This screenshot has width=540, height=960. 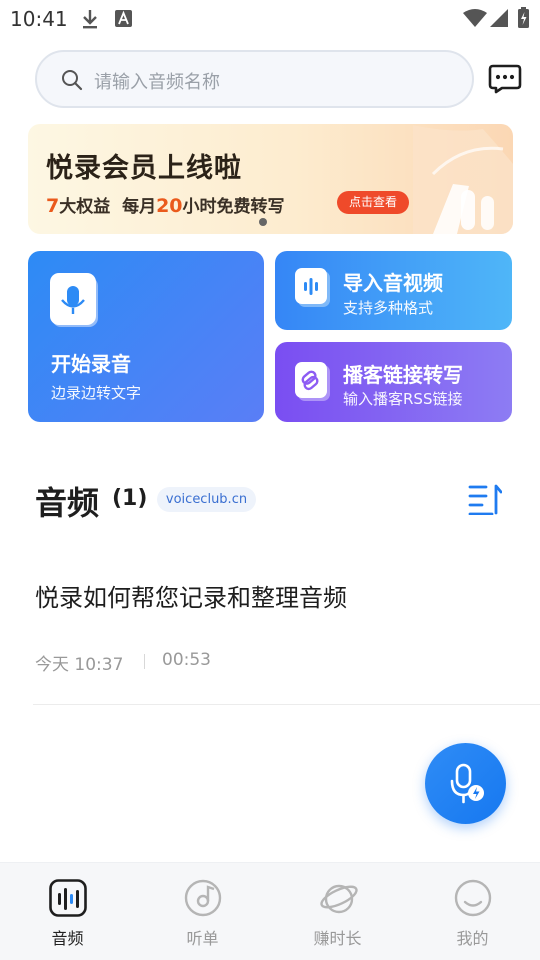 I want to click on section-count: (1), so click(x=130, y=498).